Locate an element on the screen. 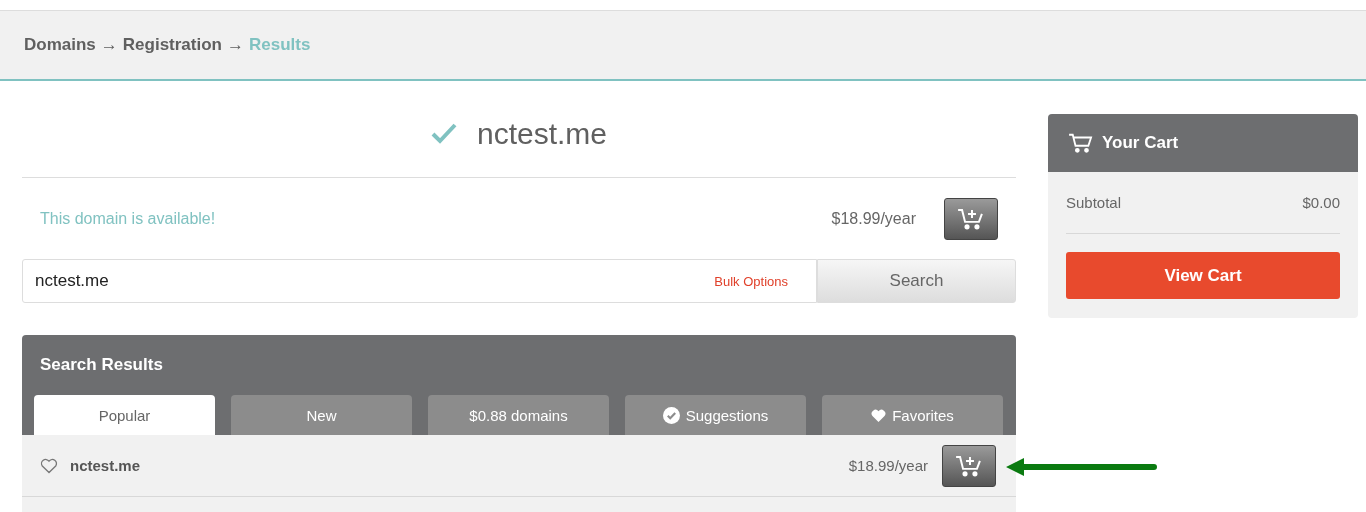  search-button: Search is located at coordinates (916, 281).